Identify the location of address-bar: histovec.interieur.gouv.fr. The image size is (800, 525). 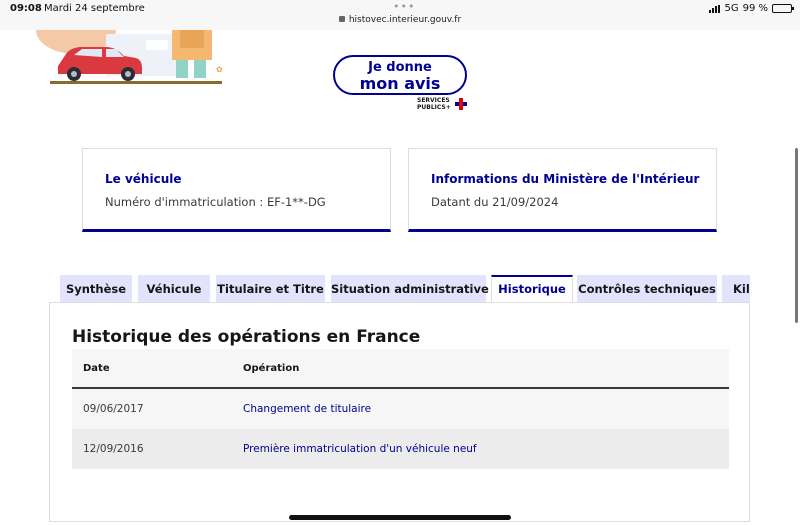
(400, 20).